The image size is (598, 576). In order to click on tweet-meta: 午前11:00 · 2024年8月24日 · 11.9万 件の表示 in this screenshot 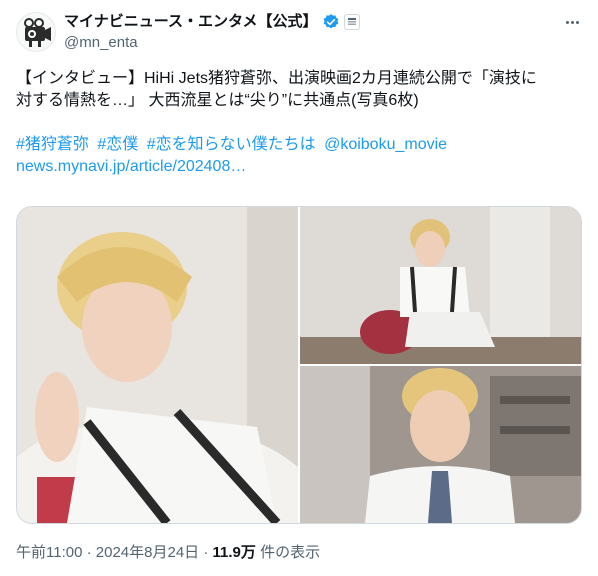, I will do `click(168, 553)`.